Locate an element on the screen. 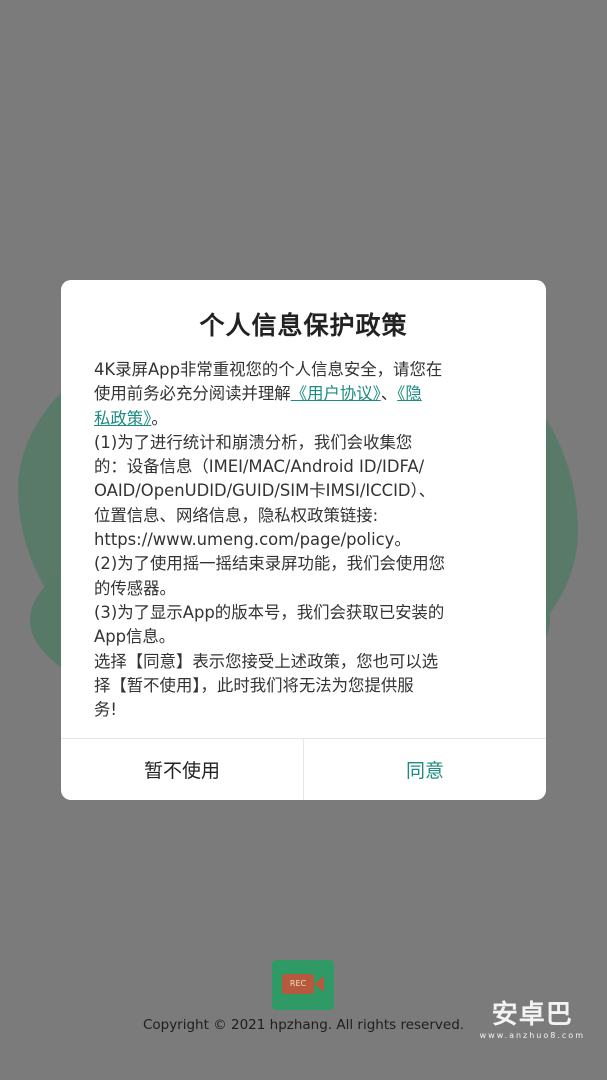 This screenshot has height=1080, width=607. body-line: (2)为了使用摇一摇结束录屏功能，我们会使用您 is located at coordinates (300, 564).